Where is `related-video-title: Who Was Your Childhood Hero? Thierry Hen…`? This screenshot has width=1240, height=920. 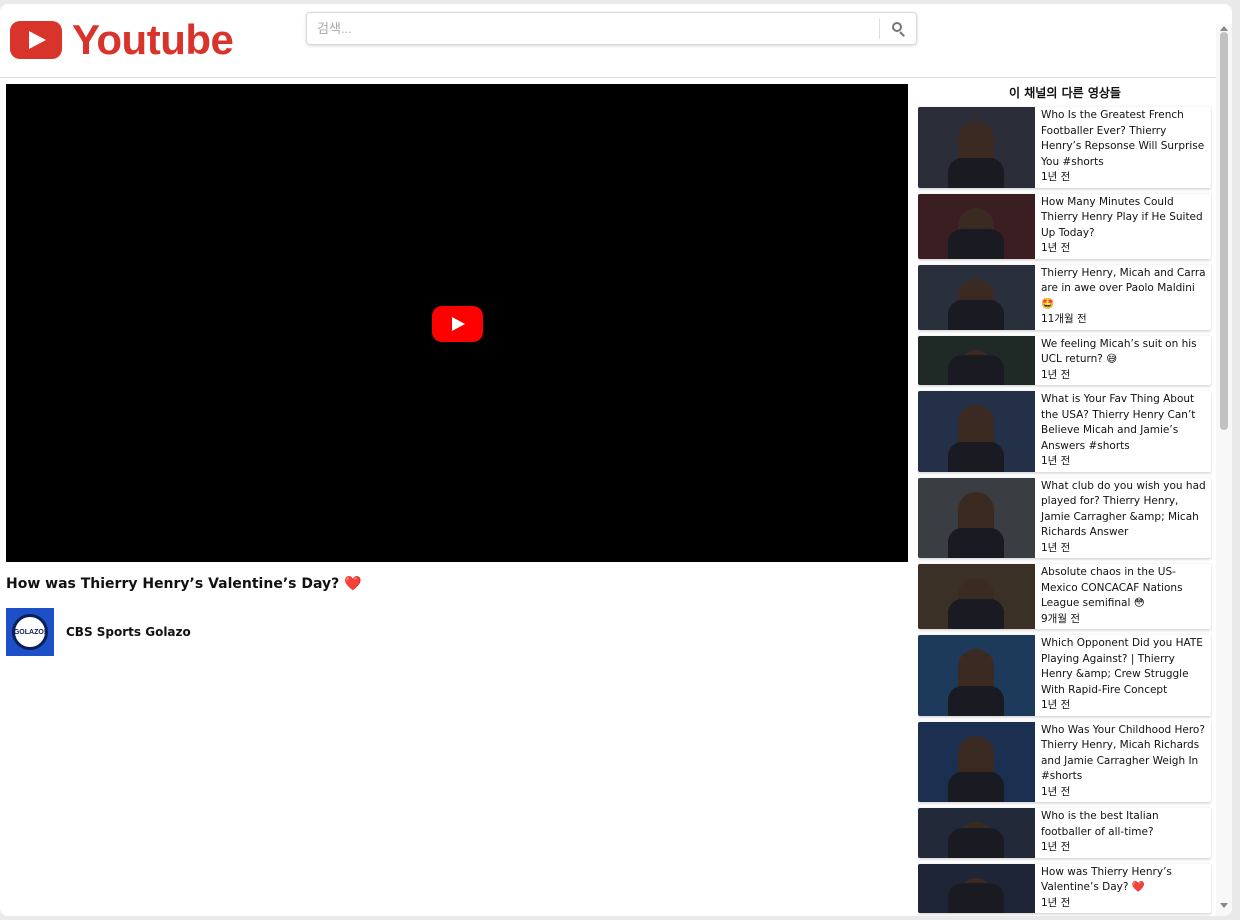 related-video-title: Who Was Your Childhood Hero? Thierry Hen… is located at coordinates (1124, 754).